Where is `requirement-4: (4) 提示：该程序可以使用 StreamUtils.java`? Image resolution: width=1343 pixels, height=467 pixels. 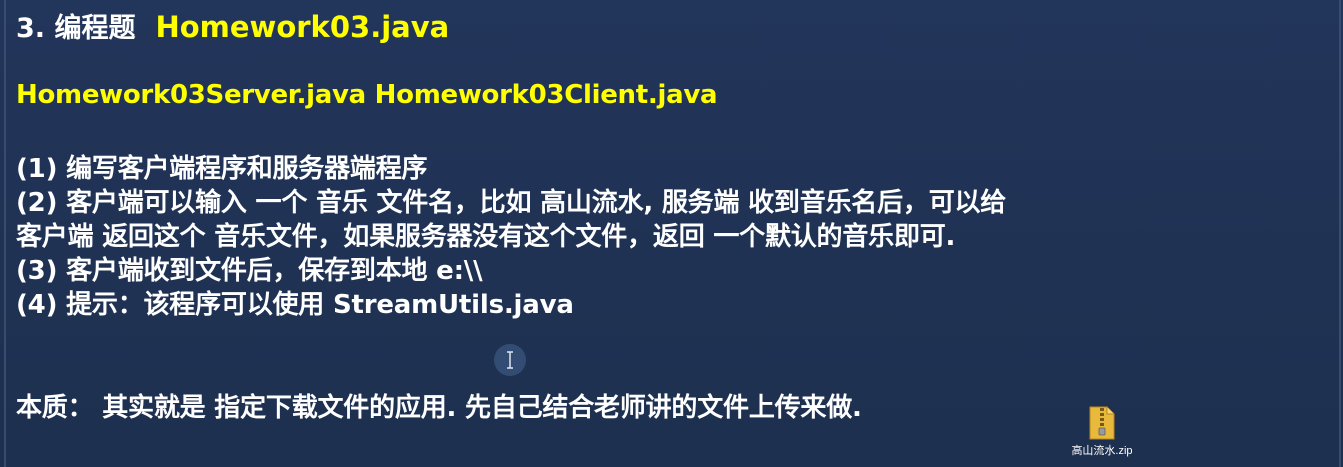
requirement-4: (4) 提示：该程序可以使用 StreamUtils.java is located at coordinates (295, 305).